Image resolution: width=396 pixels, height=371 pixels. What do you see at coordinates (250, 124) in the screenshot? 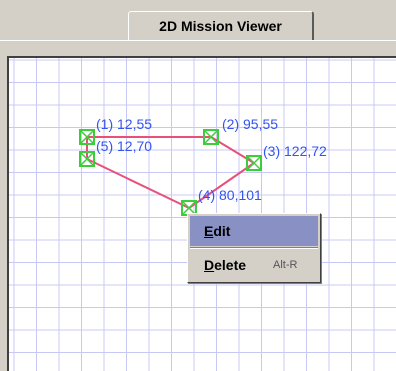
I see `waypoint-label: (2) 95,55` at bounding box center [250, 124].